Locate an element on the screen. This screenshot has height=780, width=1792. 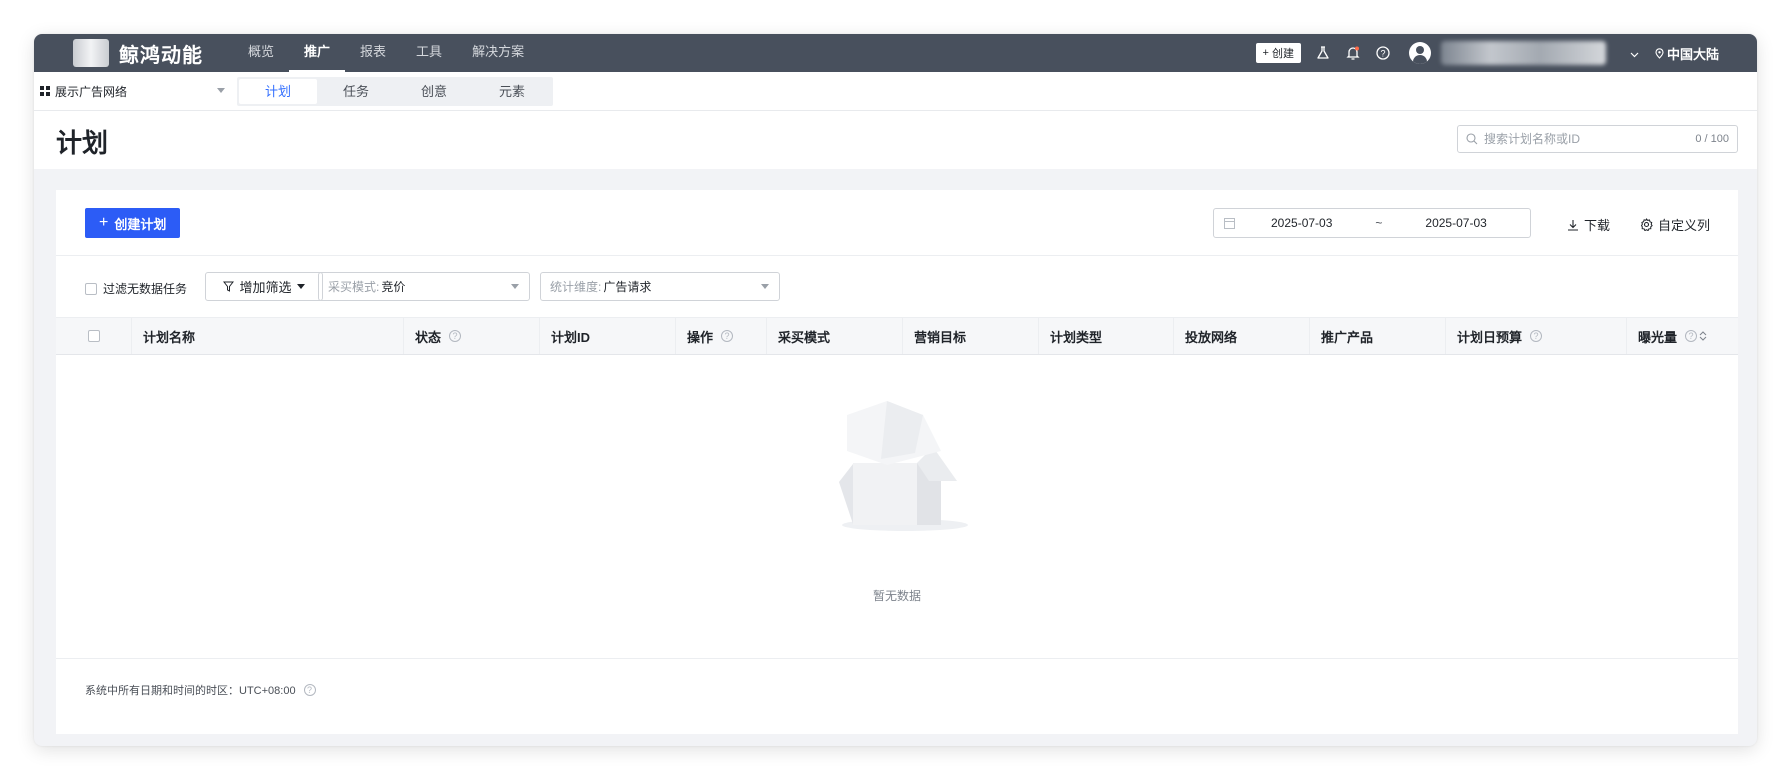
stat-dimension-label: 统计维度: is located at coordinates (576, 287).